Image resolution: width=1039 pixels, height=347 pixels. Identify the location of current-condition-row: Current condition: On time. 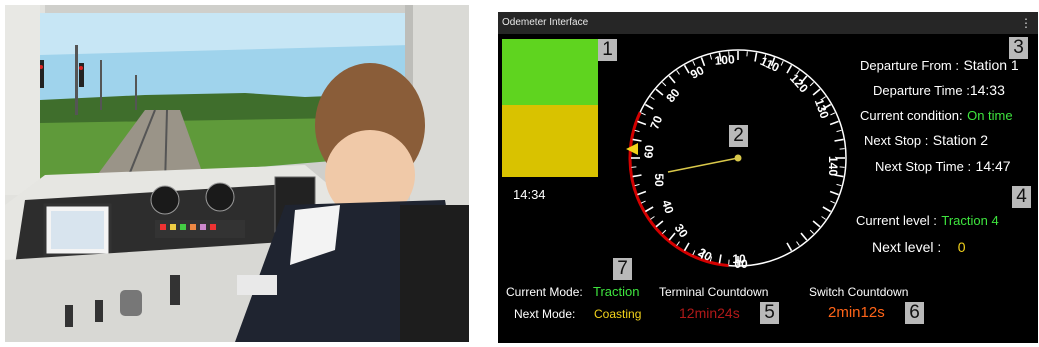
(936, 116).